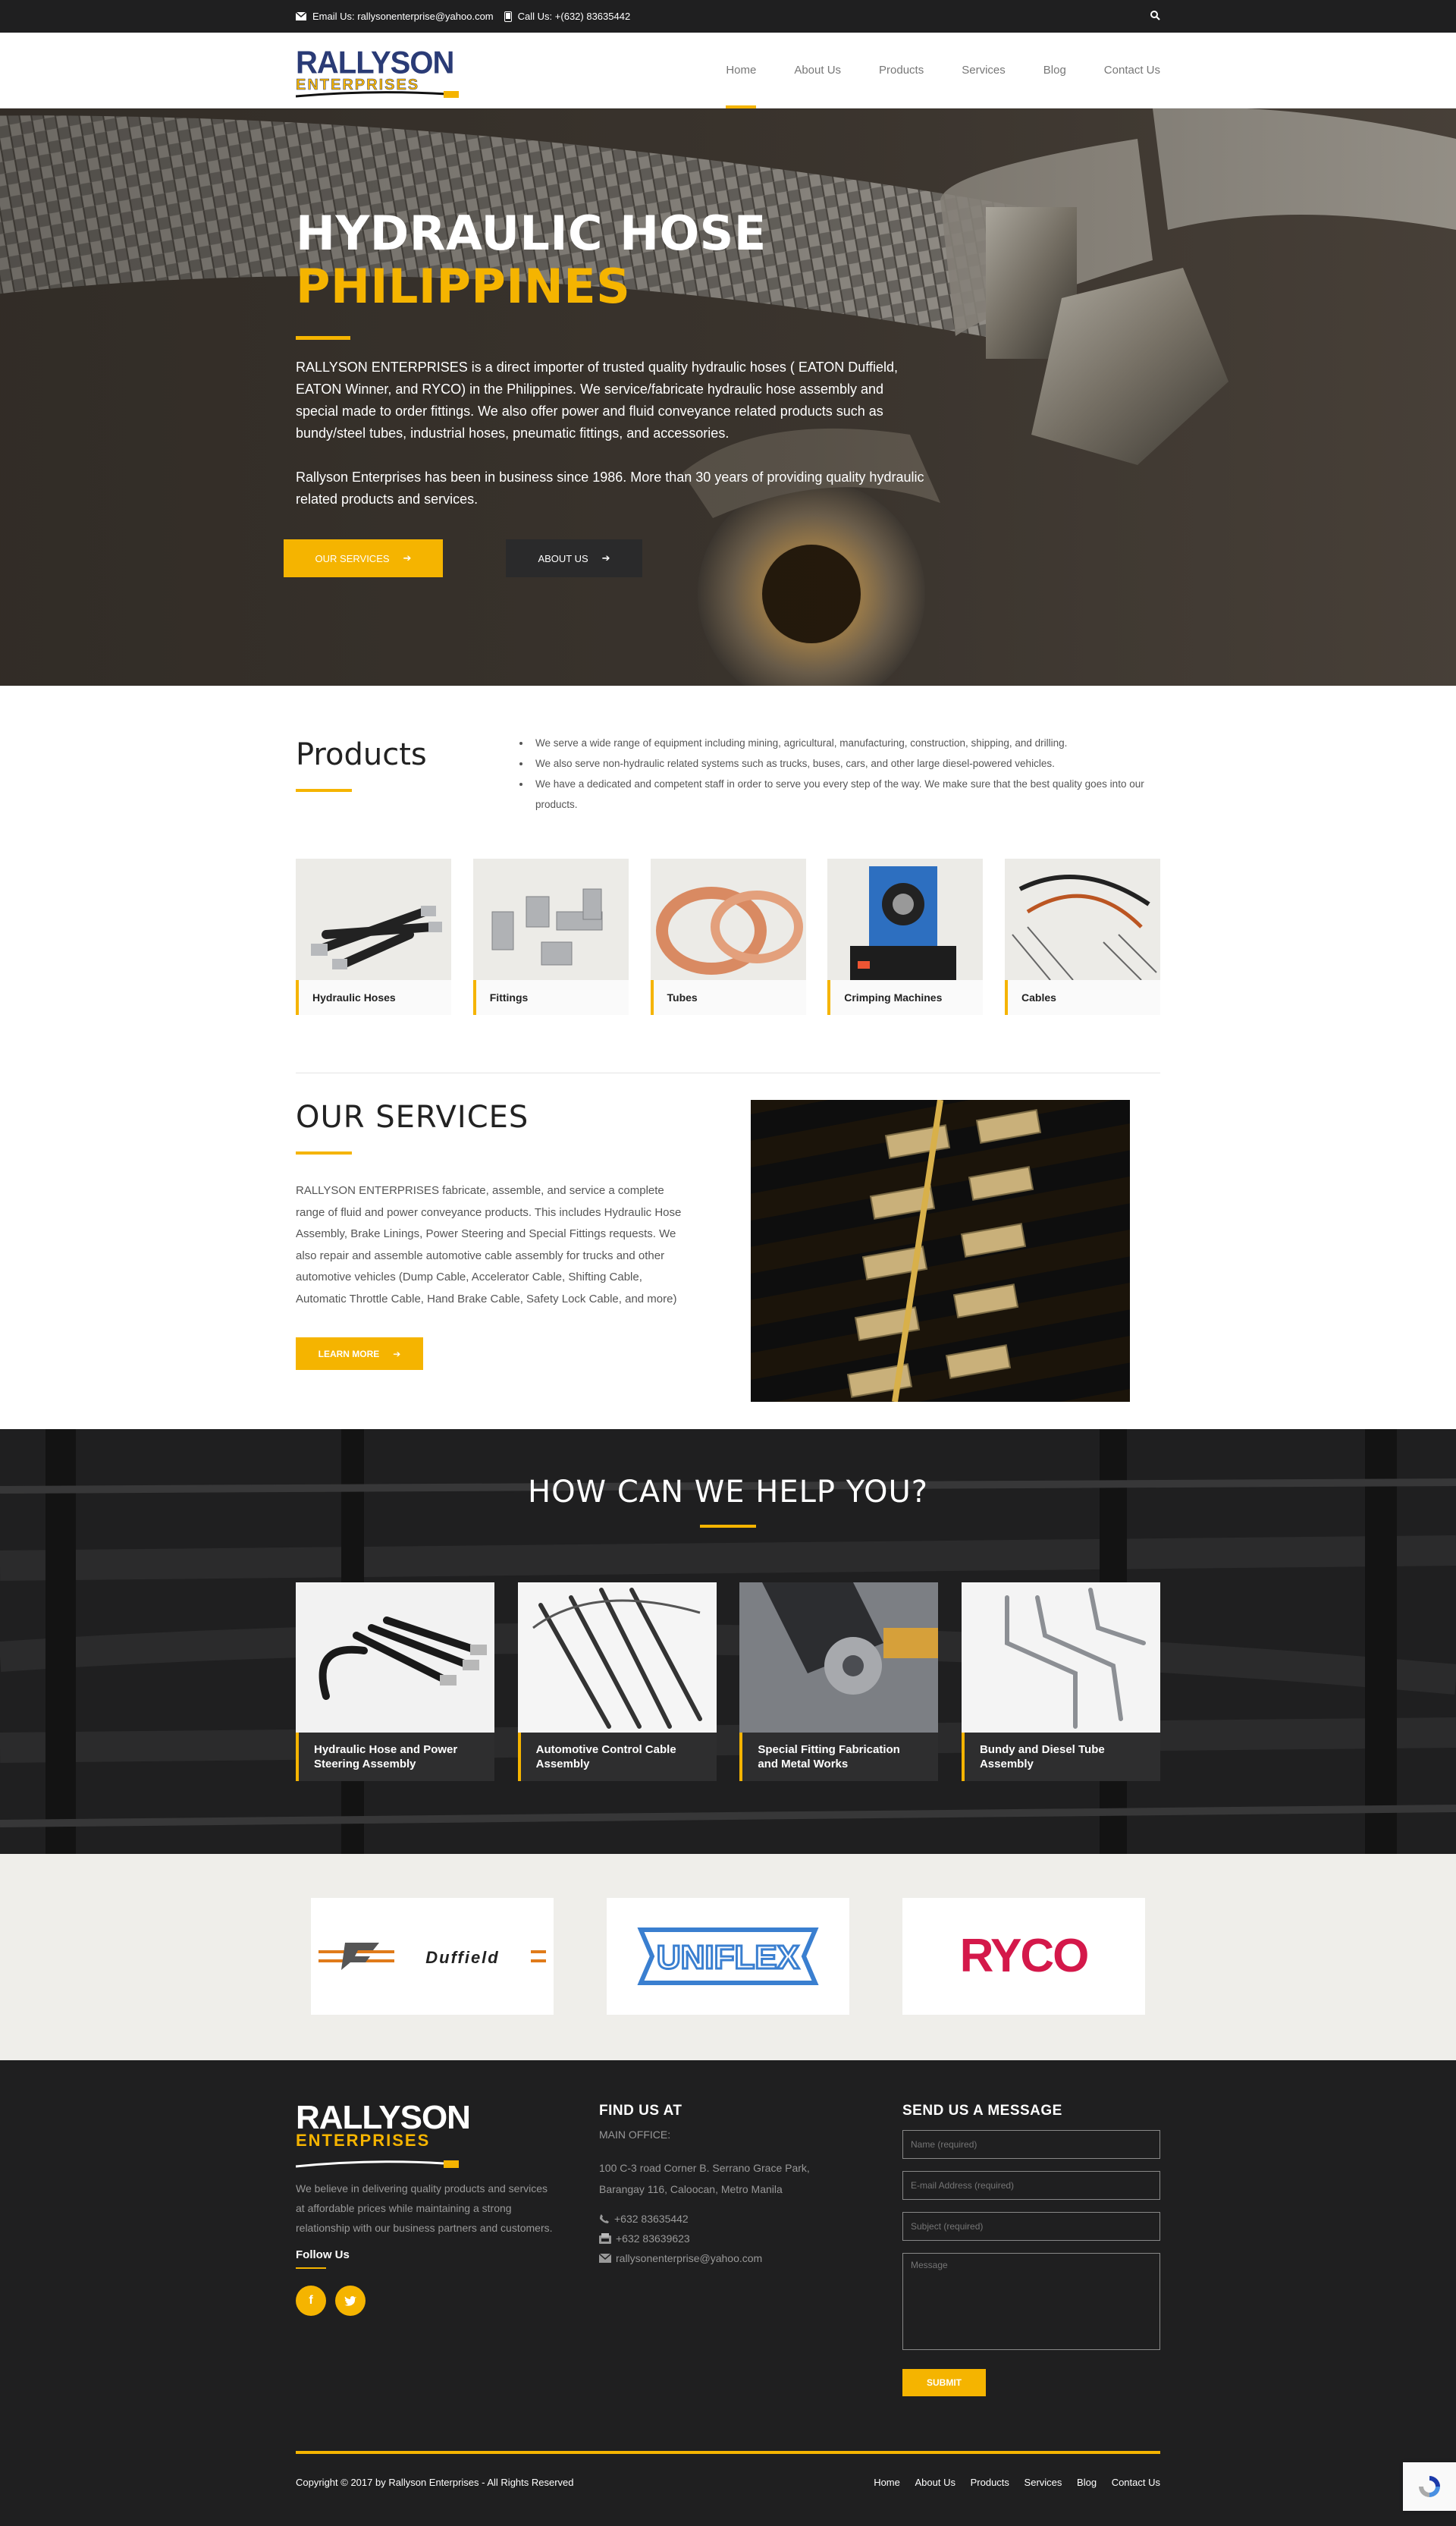 This screenshot has width=1456, height=2526. Describe the element at coordinates (383, 2117) in the screenshot. I see `footer-logo-line1: RALLYSON` at that location.